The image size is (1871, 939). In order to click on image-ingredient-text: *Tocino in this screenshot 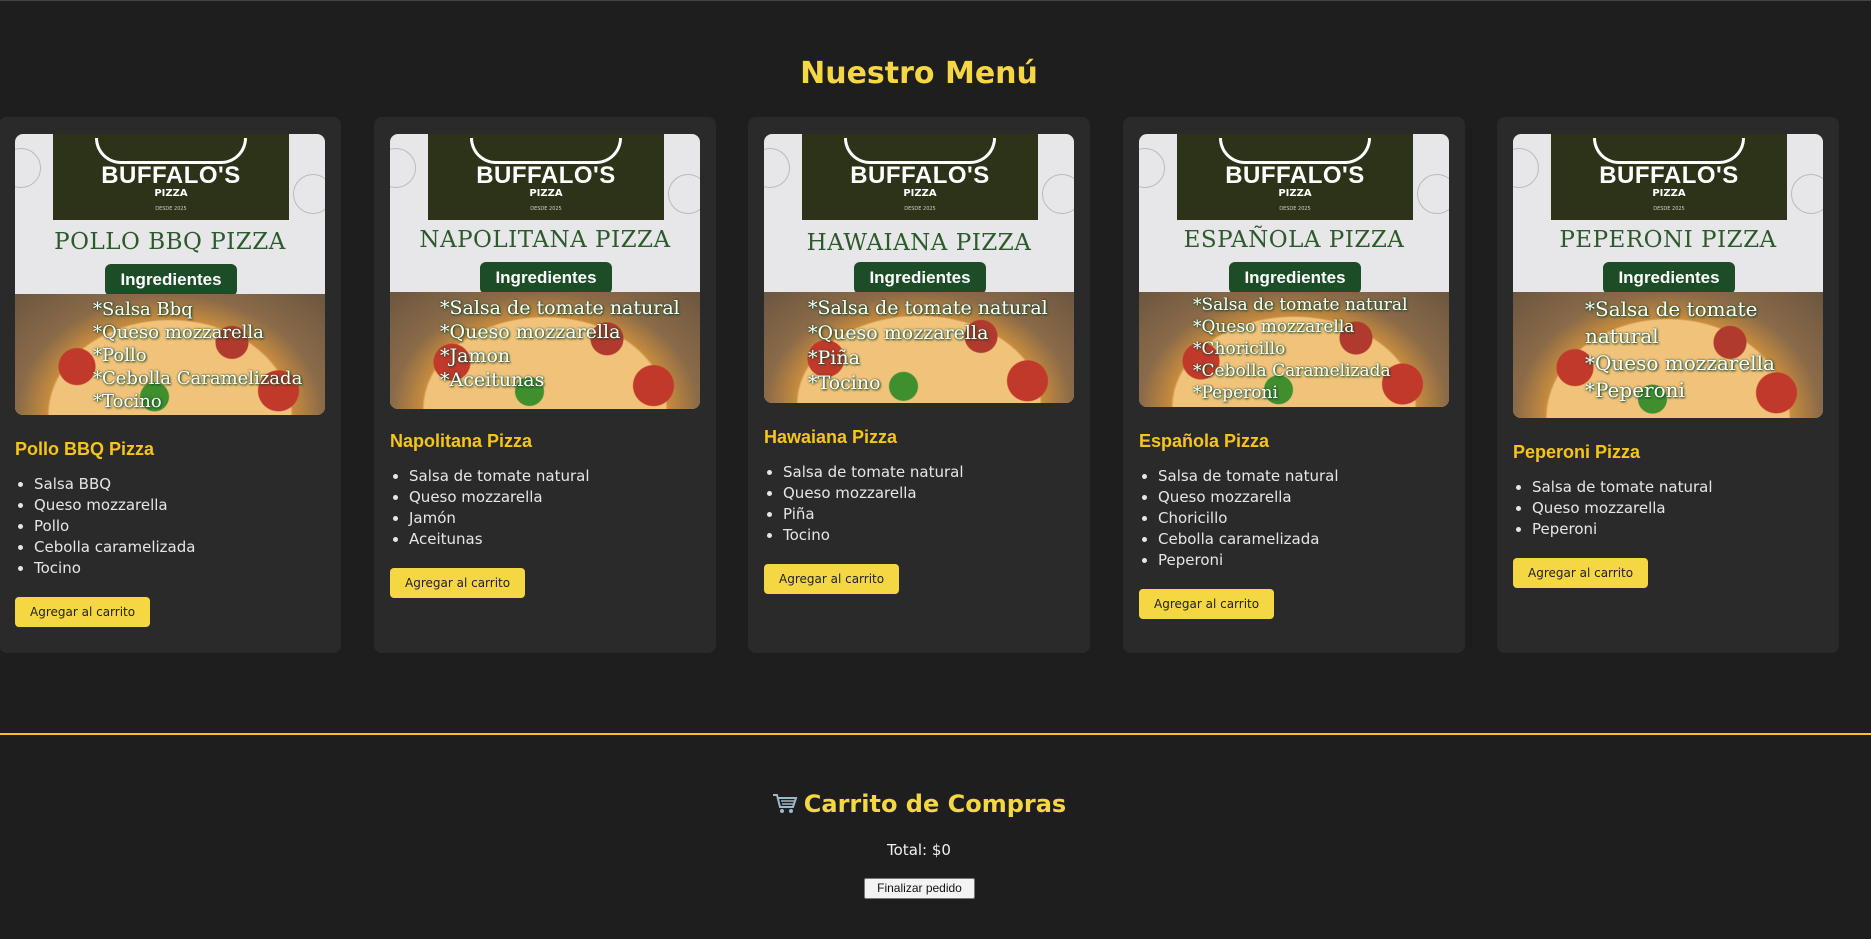, I will do `click(127, 401)`.